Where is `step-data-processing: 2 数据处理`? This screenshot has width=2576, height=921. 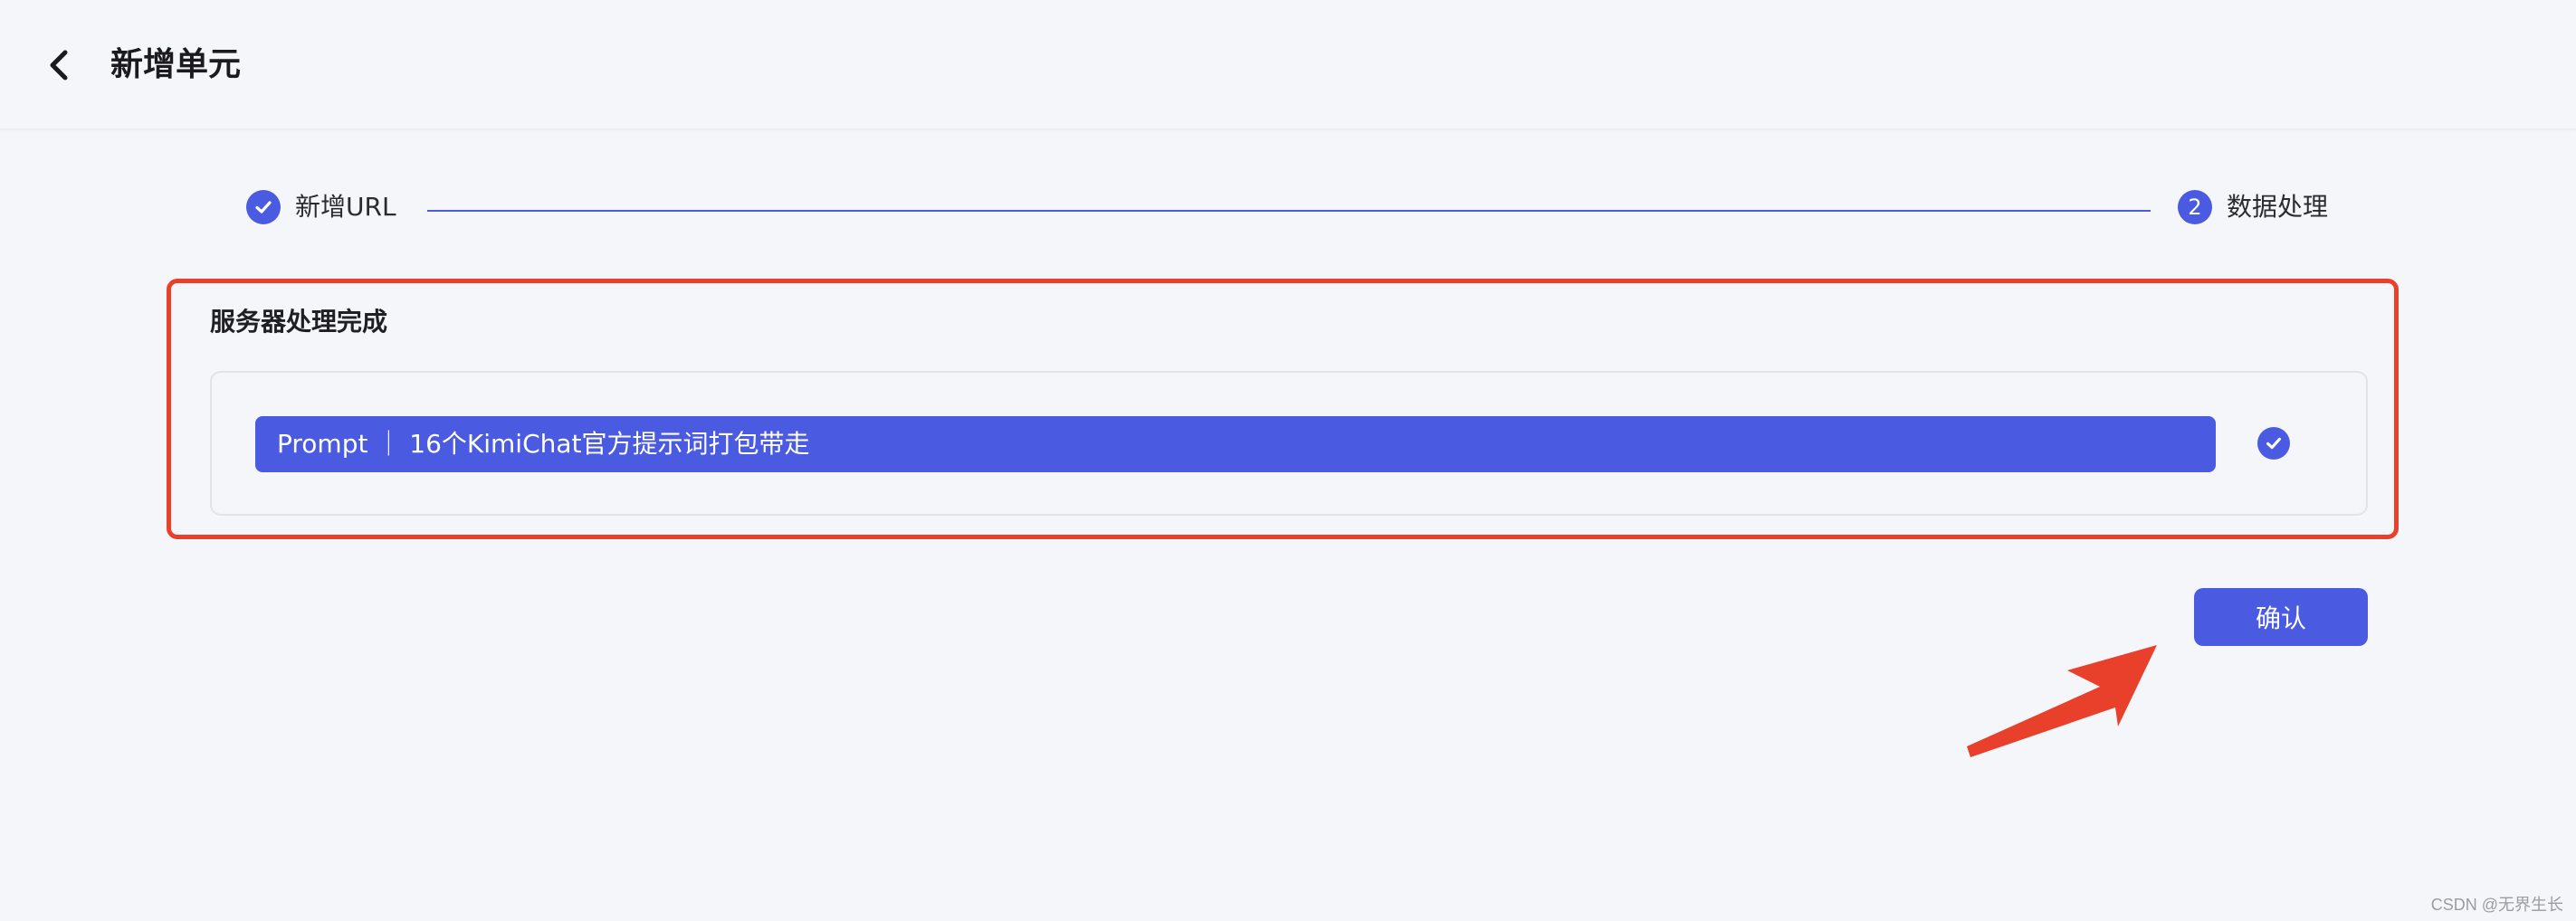 step-data-processing: 2 数据处理 is located at coordinates (2253, 207).